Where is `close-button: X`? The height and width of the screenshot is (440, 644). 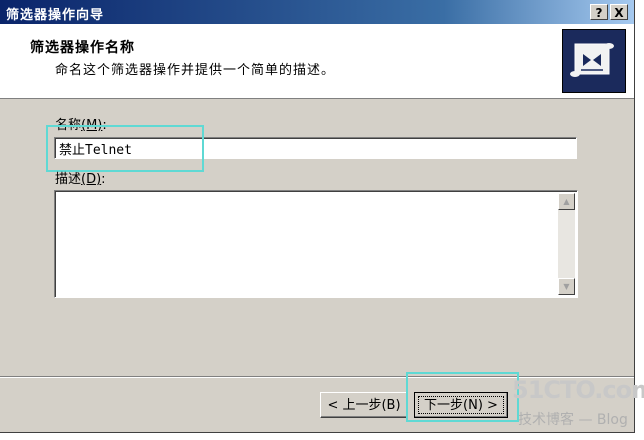 close-button: X is located at coordinates (619, 12).